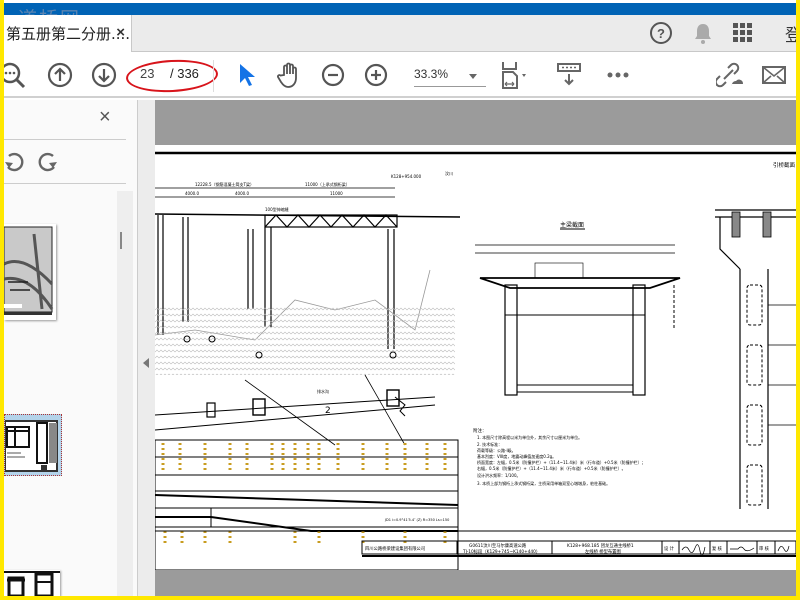 Image resolution: width=800 pixels, height=600 pixels. I want to click on collapse-arrow-icon, so click(146, 363).